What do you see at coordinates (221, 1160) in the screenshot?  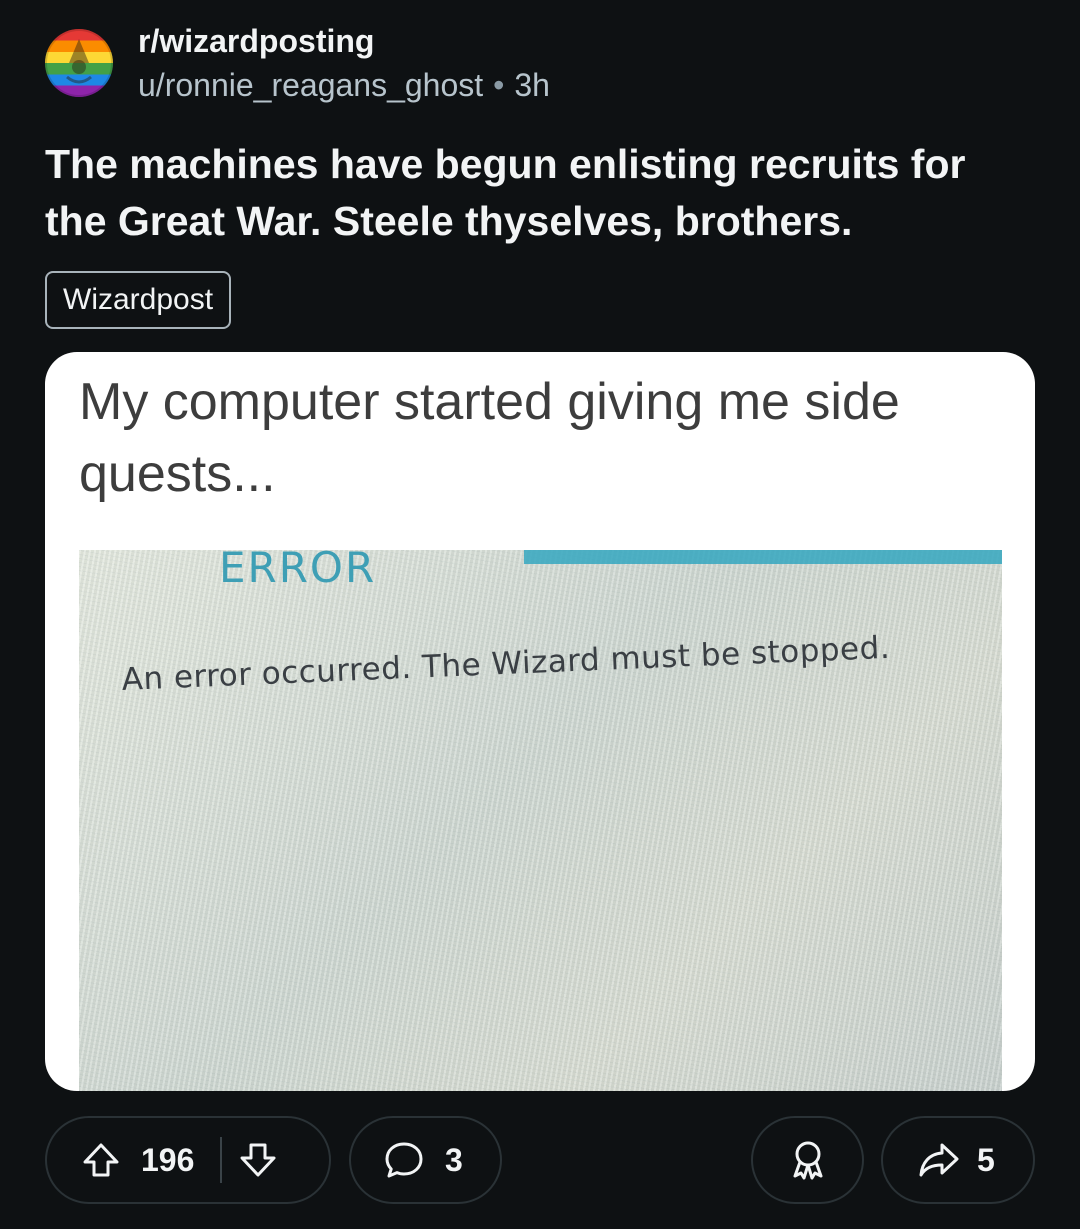 I see `vote-divider` at bounding box center [221, 1160].